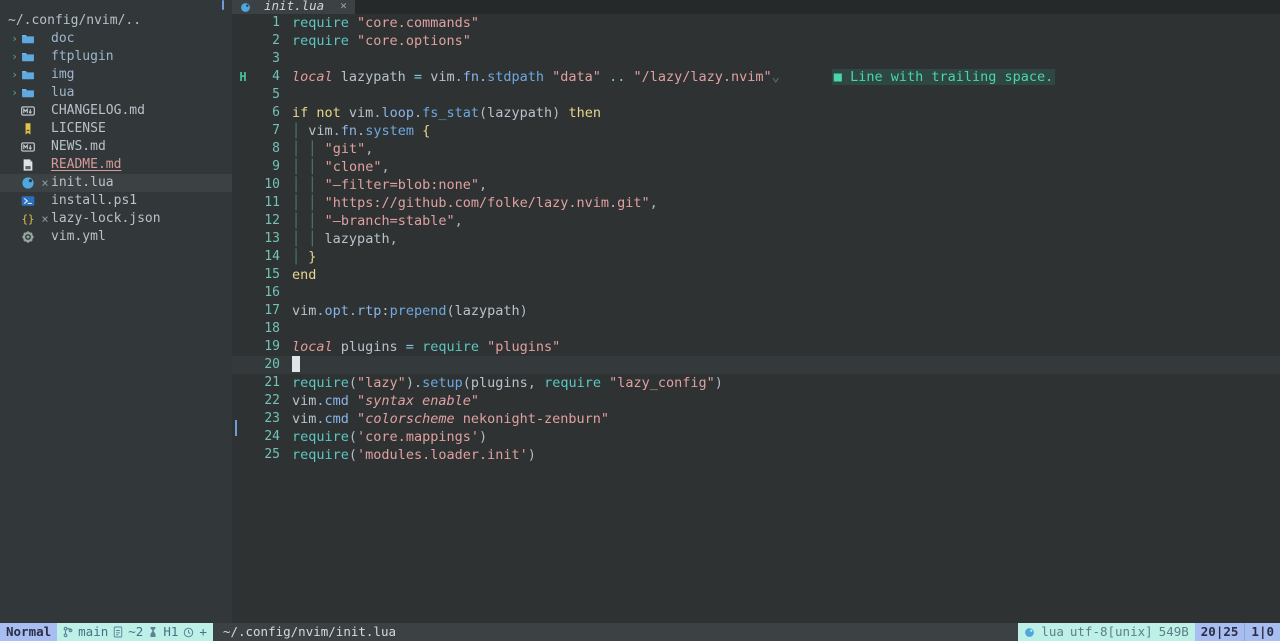  Describe the element at coordinates (756, 365) in the screenshot. I see `code-line: 20` at that location.